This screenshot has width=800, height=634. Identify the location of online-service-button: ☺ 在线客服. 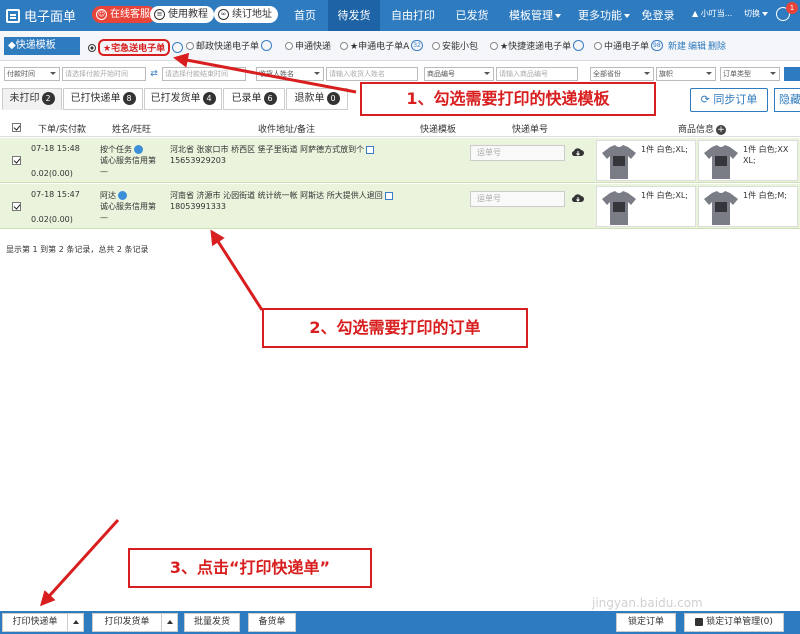
(124, 14).